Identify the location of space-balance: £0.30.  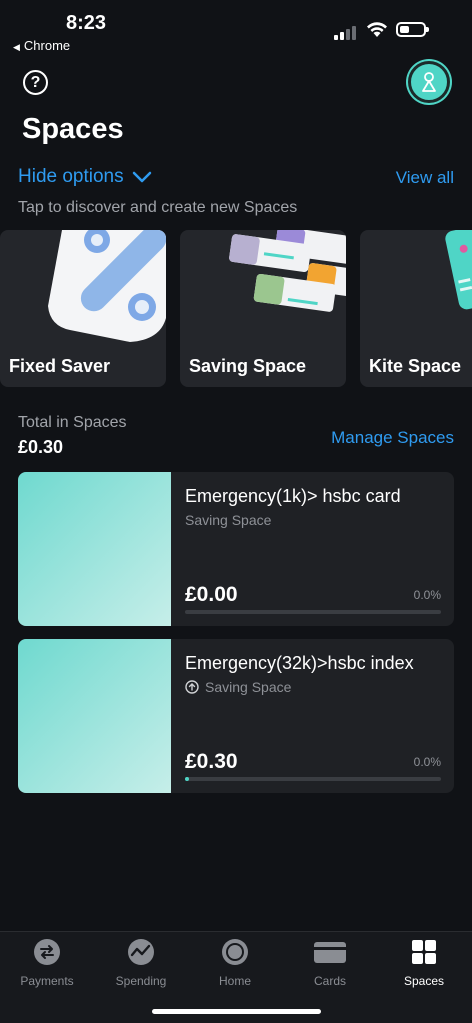
(211, 761).